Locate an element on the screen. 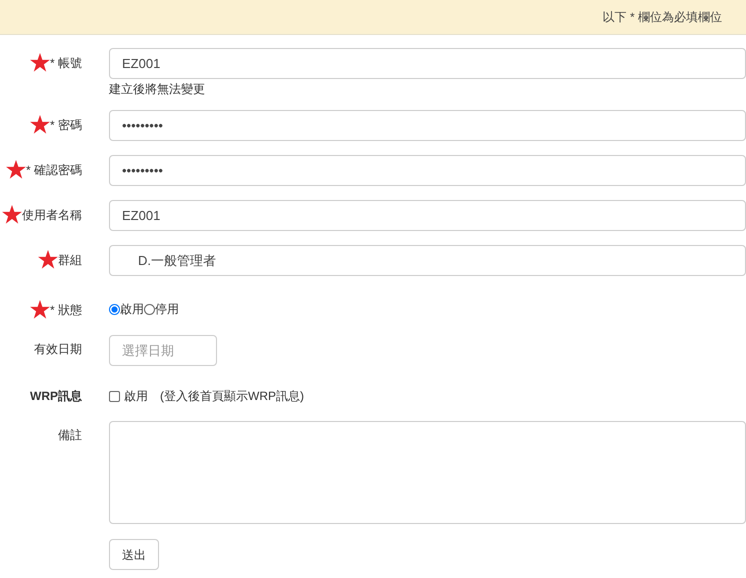 This screenshot has width=746, height=578. field-label: 有效日期 is located at coordinates (58, 349).